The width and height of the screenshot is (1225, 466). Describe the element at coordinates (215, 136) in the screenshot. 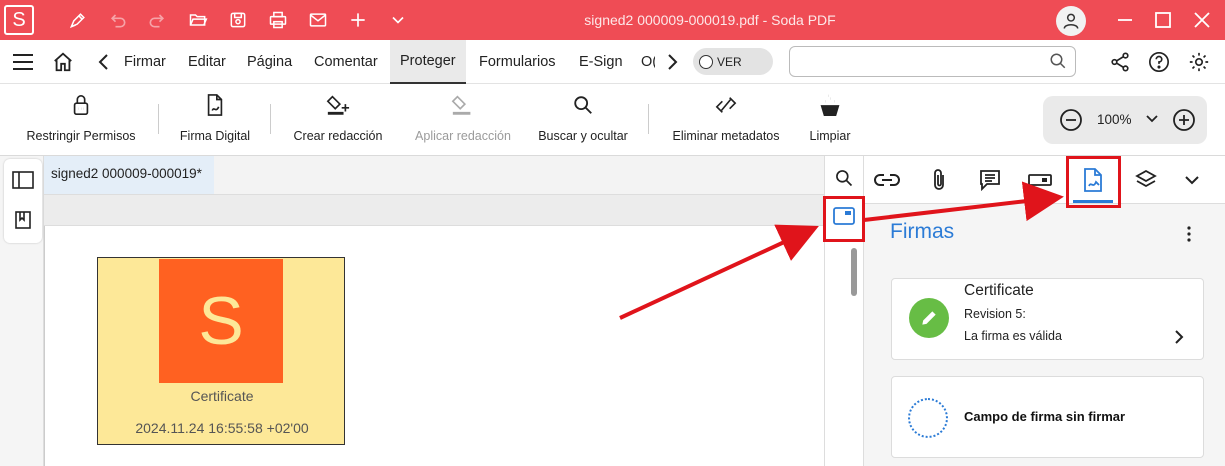

I see `tool-label: Firma Digital` at that location.